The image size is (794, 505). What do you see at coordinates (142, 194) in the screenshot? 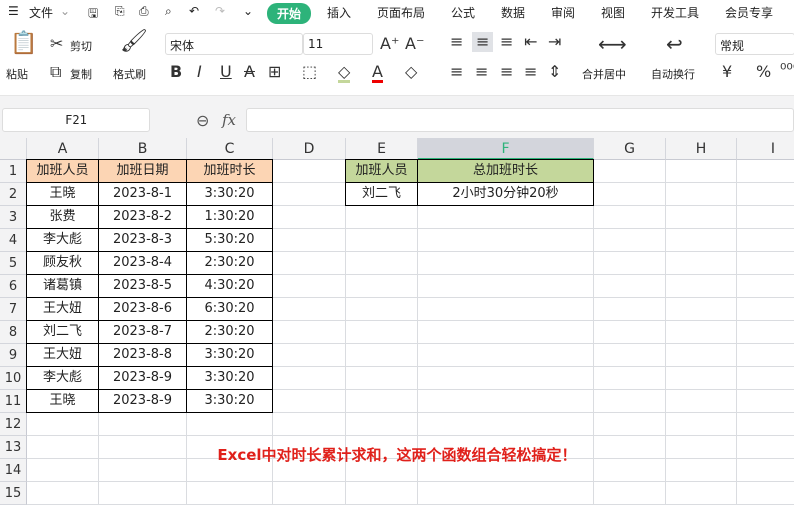
I see `cell: 2023-8-1` at bounding box center [142, 194].